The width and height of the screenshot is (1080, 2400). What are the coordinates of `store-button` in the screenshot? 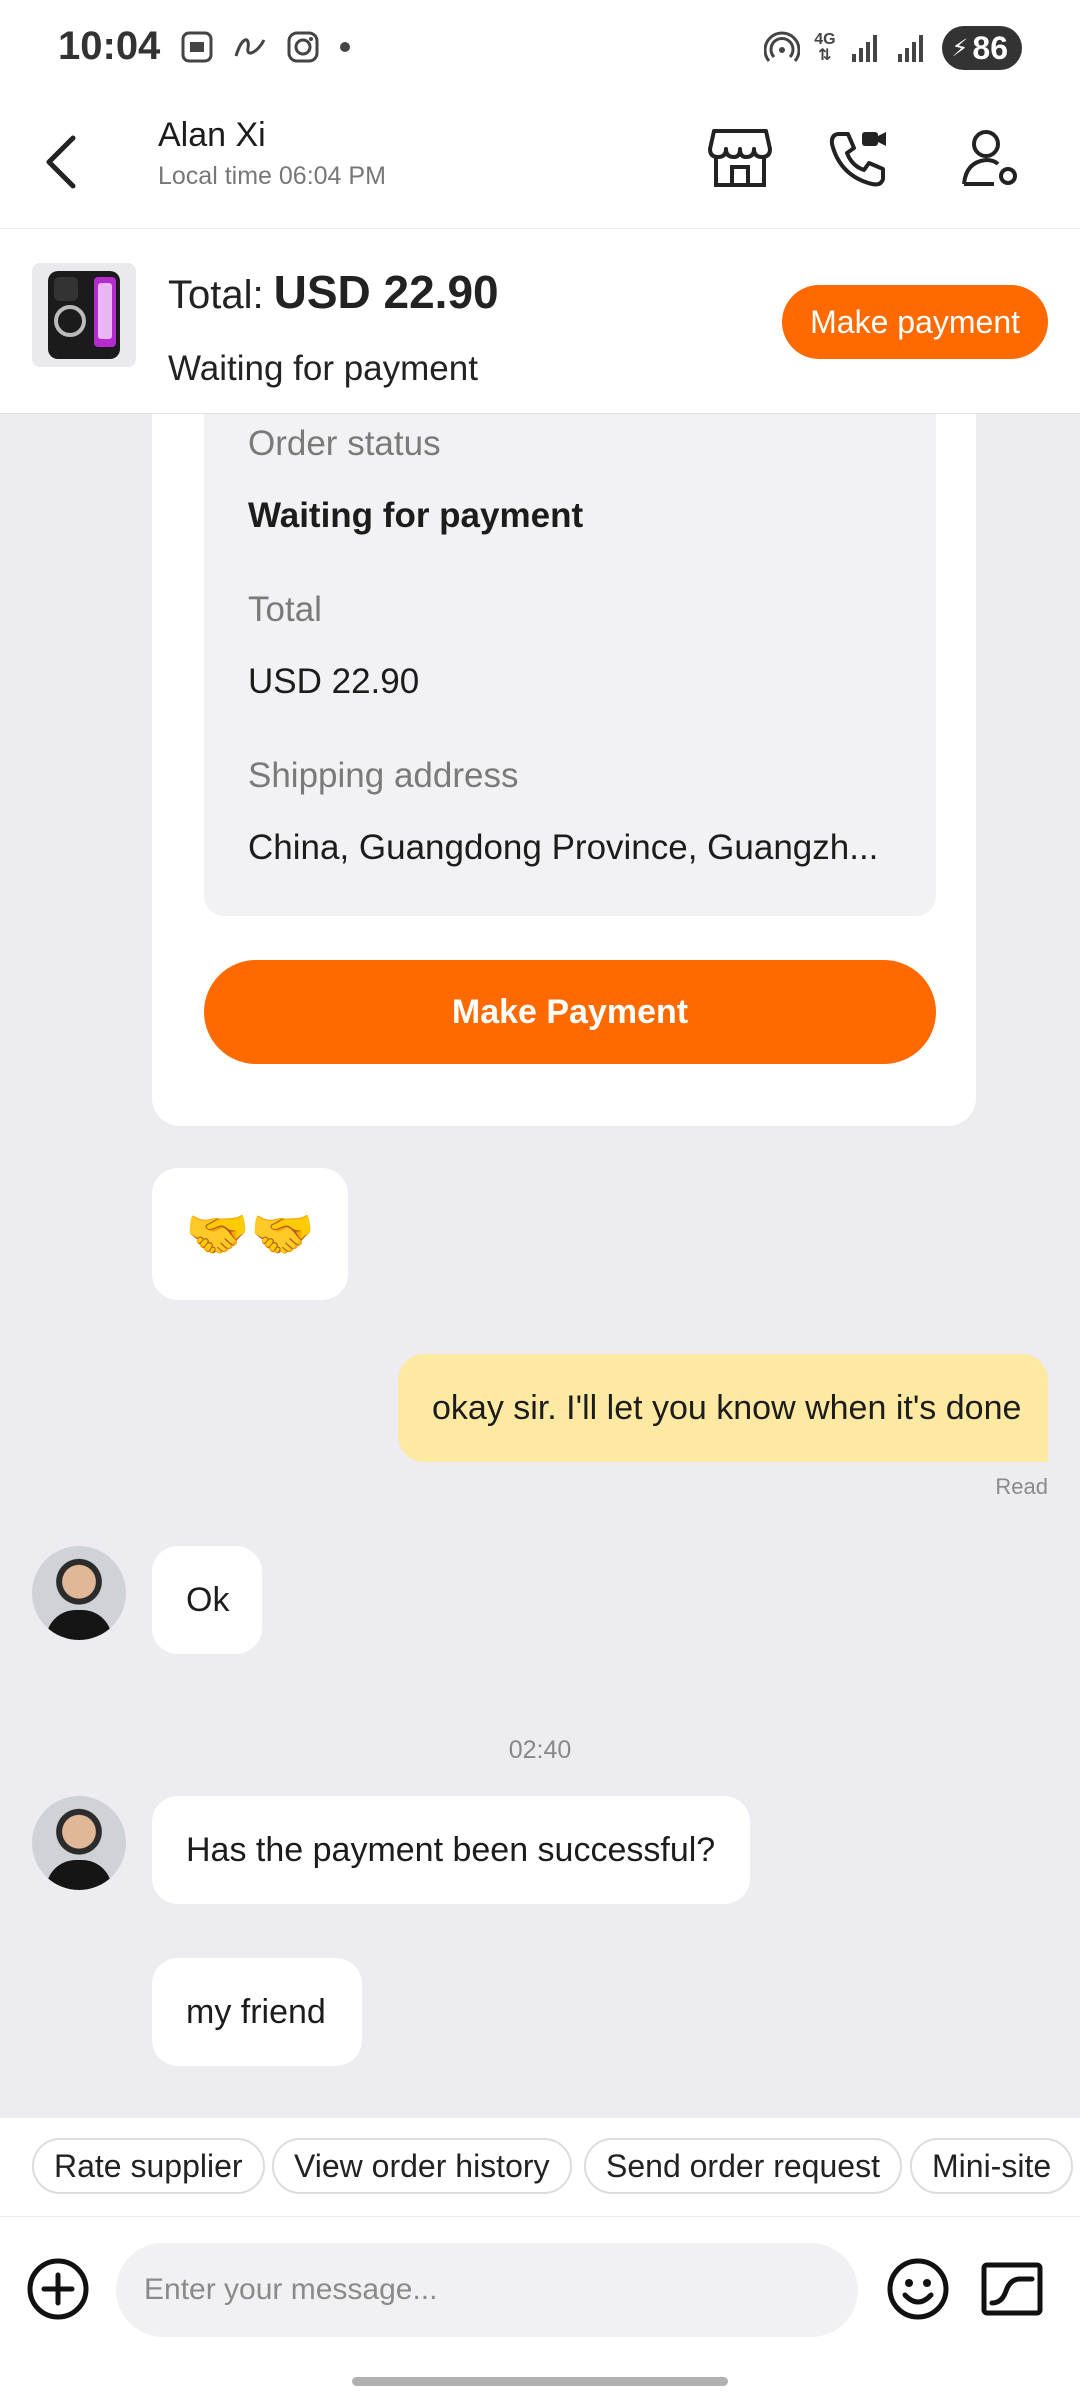 It's located at (740, 158).